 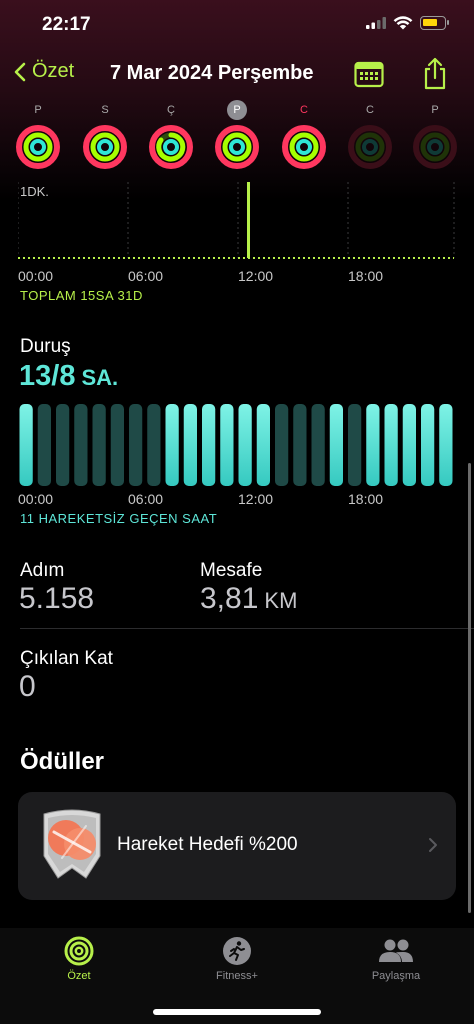 I want to click on navigation-bar: Özet 7 Mar 2024 Perşembe, so click(x=237, y=76).